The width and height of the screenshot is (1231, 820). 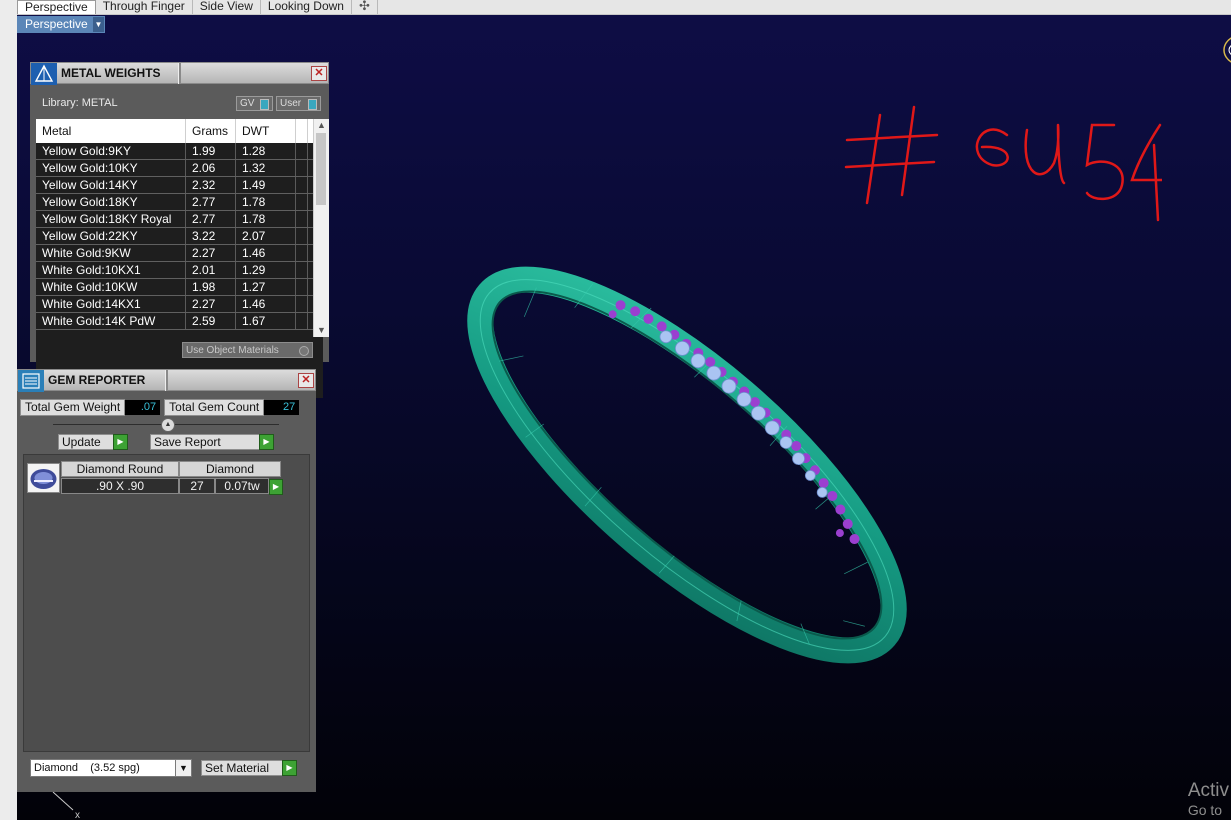 I want to click on user-toggle: User, so click(x=298, y=103).